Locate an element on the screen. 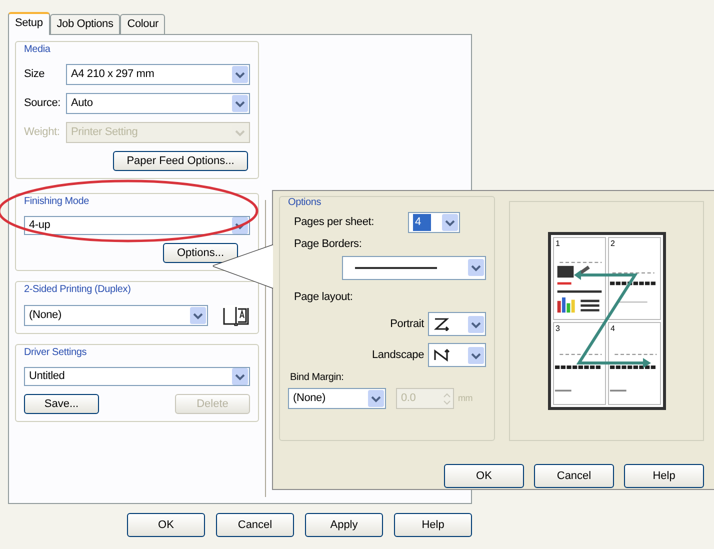  field-label: Portrait is located at coordinates (407, 324).